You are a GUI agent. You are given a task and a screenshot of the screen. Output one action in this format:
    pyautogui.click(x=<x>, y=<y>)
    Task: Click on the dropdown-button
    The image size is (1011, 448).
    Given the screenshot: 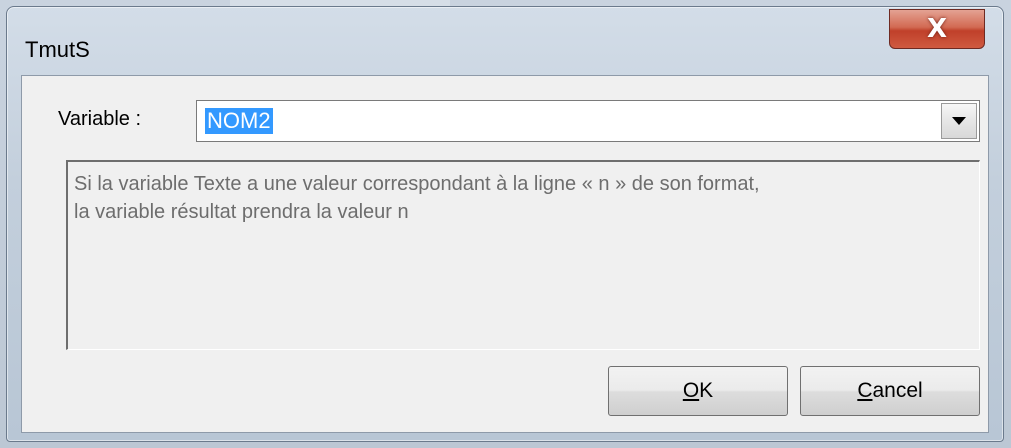 What is the action you would take?
    pyautogui.click(x=959, y=121)
    